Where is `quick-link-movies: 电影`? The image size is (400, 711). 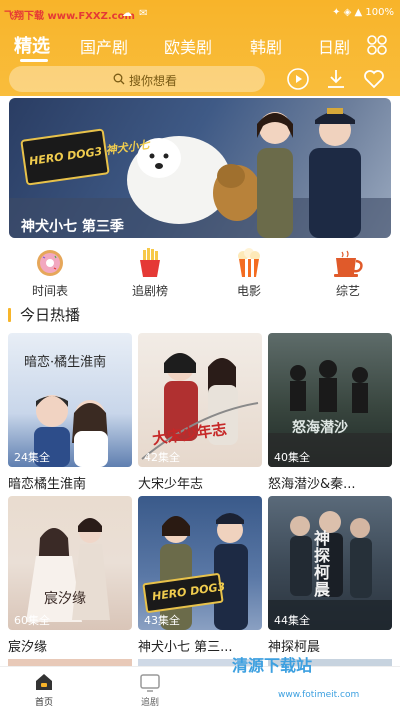
quick-link-movies: 电影 is located at coordinates (249, 273).